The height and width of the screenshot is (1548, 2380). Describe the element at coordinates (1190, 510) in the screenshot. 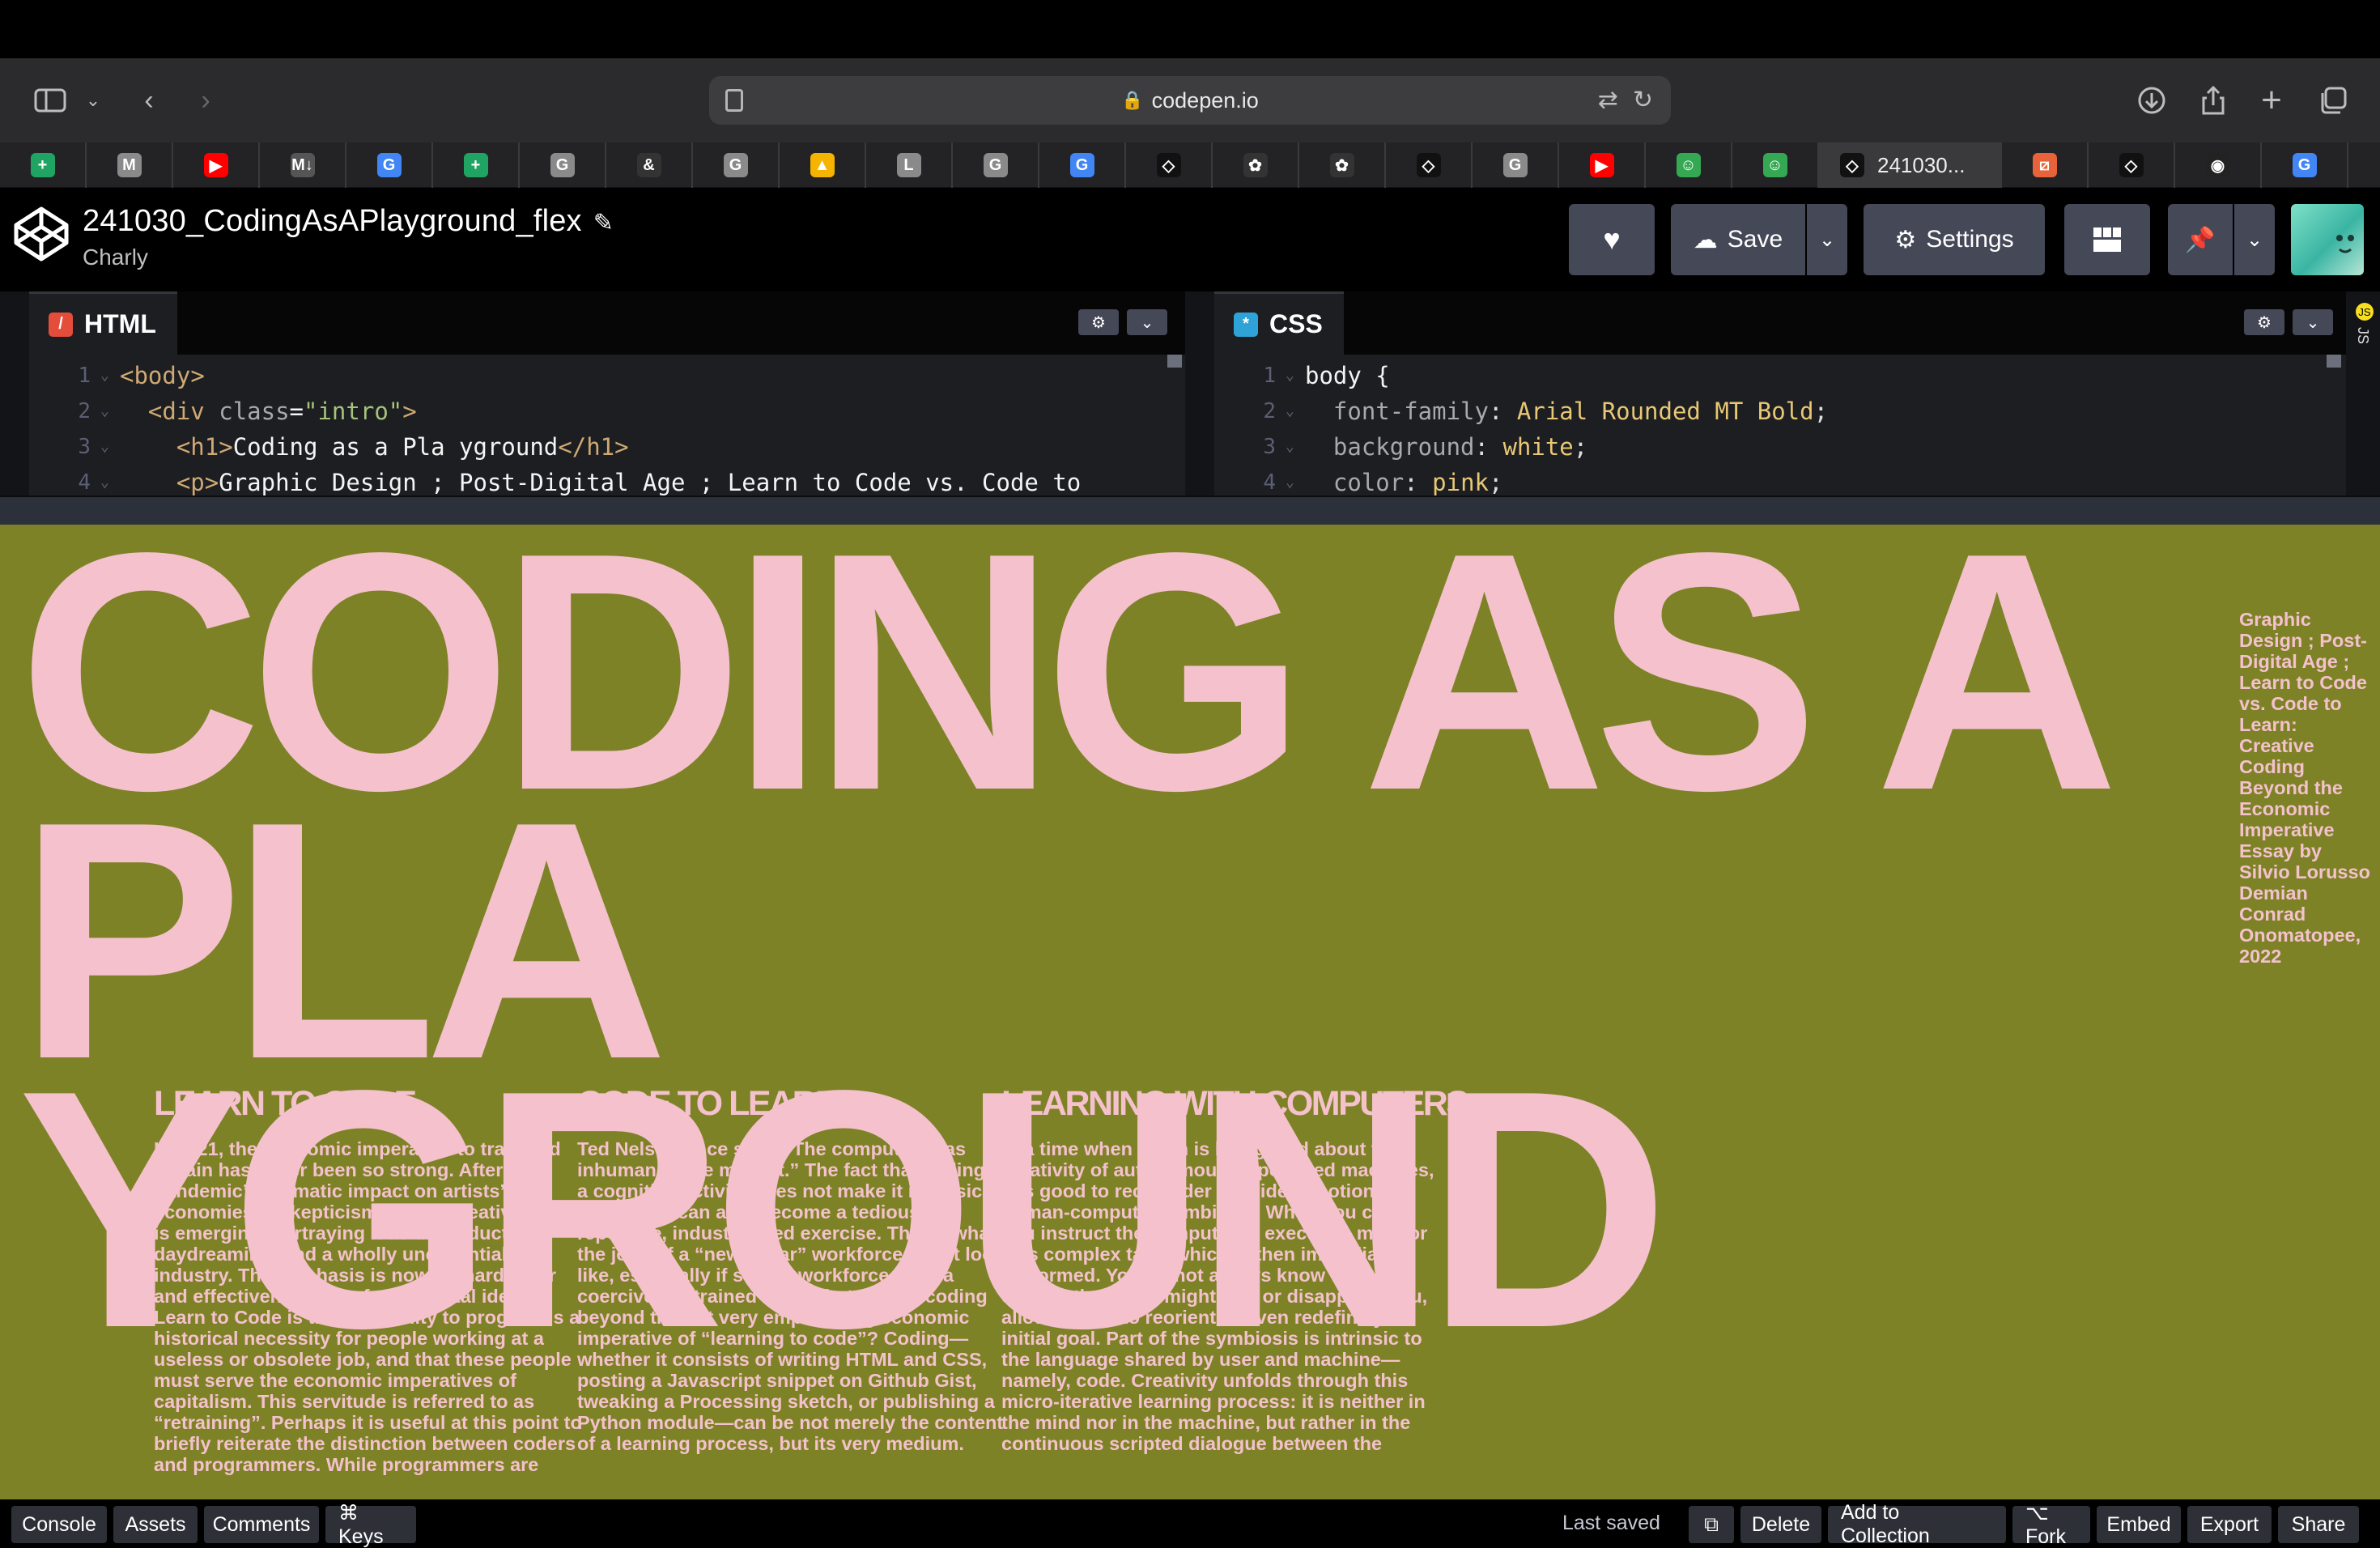

I see `editor-resize-handle` at that location.